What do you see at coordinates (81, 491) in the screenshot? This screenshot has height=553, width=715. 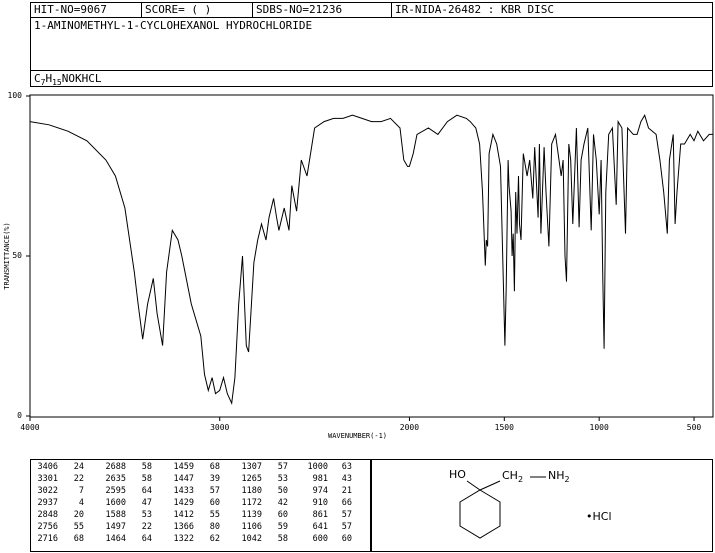 I see `peak-transmittance: 7` at bounding box center [81, 491].